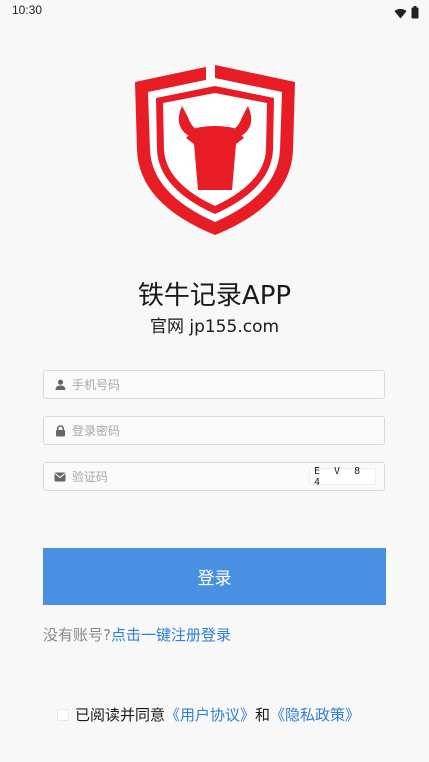  I want to click on captcha-image: E V 8 4, so click(342, 477).